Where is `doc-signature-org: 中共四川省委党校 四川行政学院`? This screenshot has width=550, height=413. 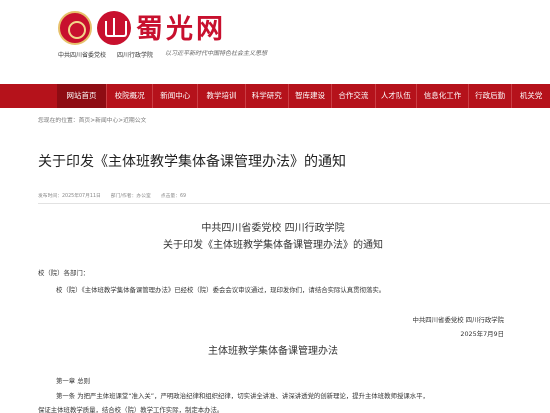
doc-signature-org: 中共四川省委党校 四川行政学院 is located at coordinates (458, 320).